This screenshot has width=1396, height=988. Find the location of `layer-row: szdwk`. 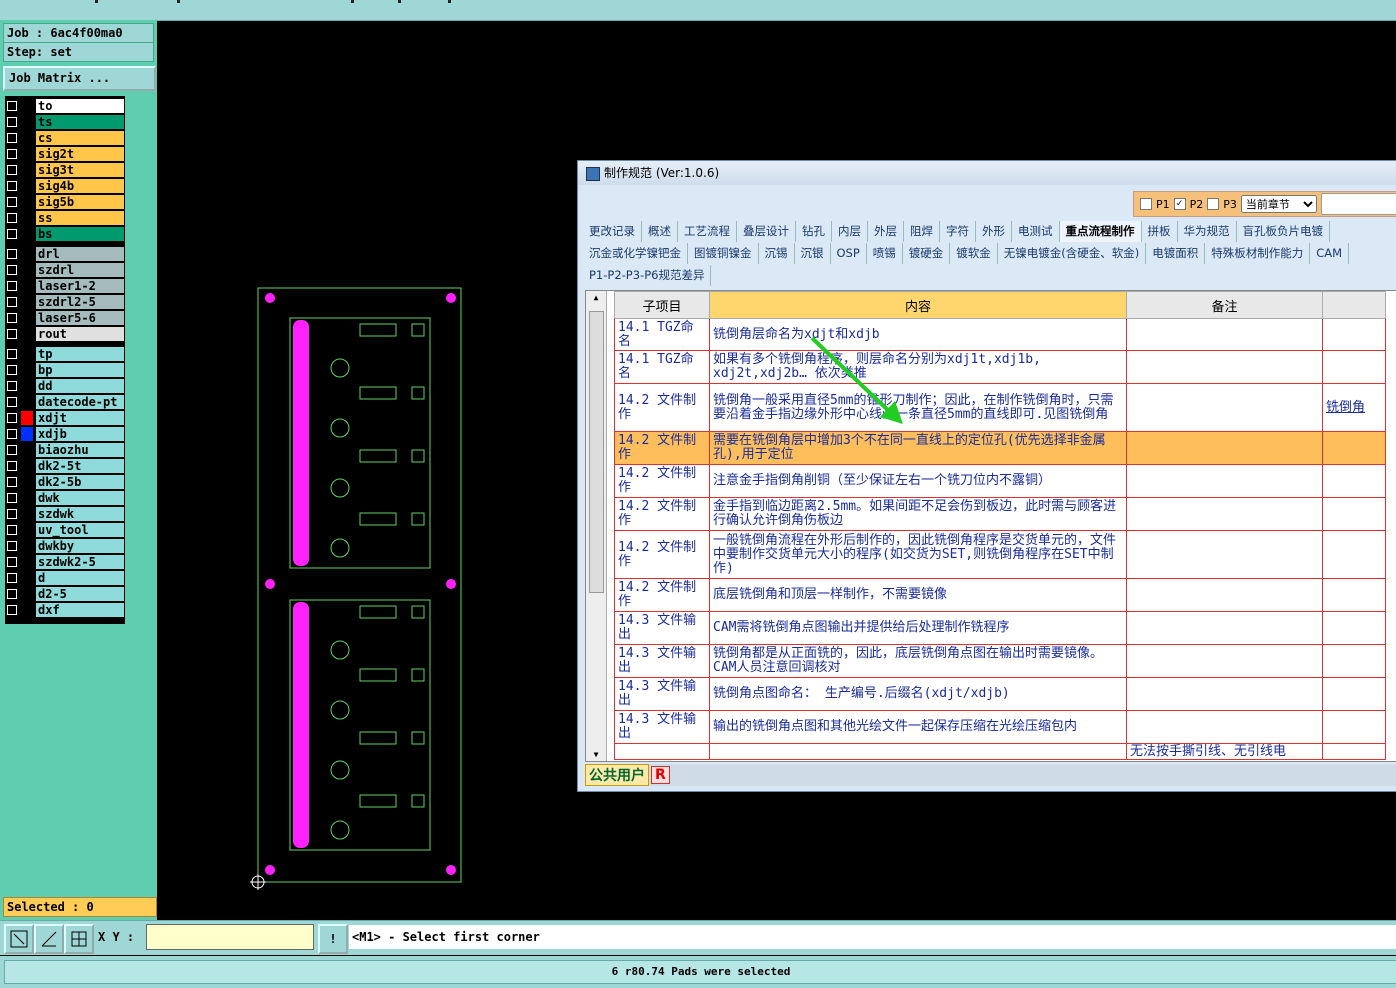

layer-row: szdwk is located at coordinates (65, 514).